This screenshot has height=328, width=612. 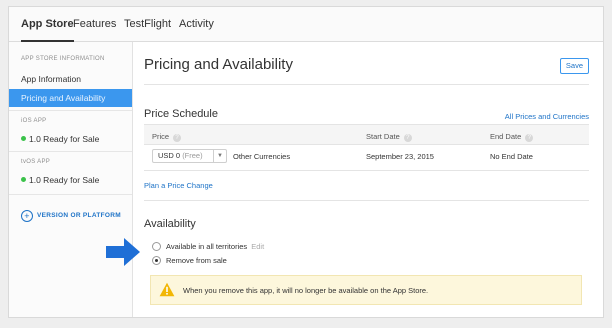 I want to click on radio-button-checked, so click(x=156, y=260).